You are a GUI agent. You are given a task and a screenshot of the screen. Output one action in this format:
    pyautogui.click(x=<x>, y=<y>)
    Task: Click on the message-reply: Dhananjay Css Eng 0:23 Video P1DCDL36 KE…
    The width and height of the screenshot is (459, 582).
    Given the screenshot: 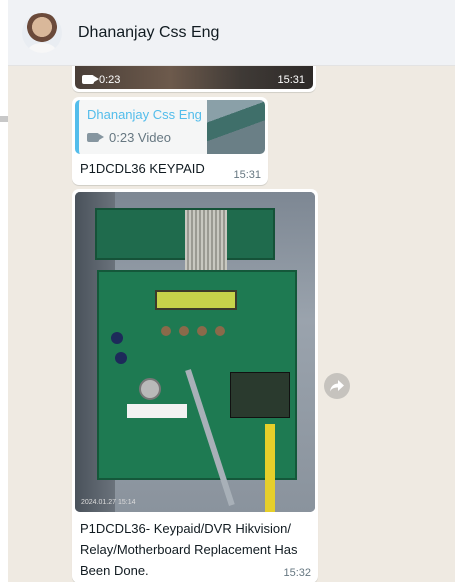 What is the action you would take?
    pyautogui.click(x=170, y=141)
    